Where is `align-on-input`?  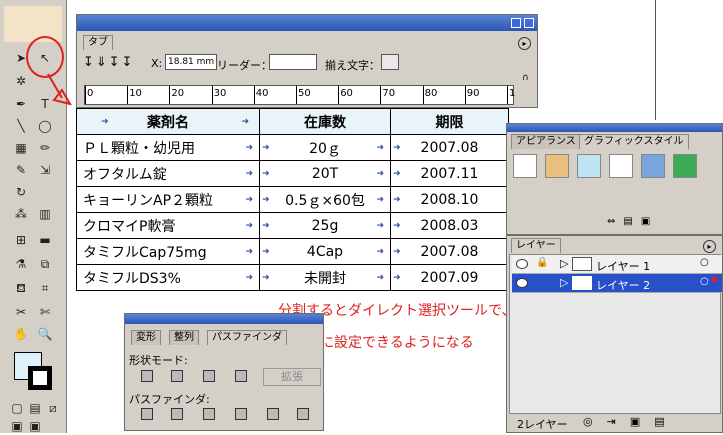
align-on-input is located at coordinates (390, 62).